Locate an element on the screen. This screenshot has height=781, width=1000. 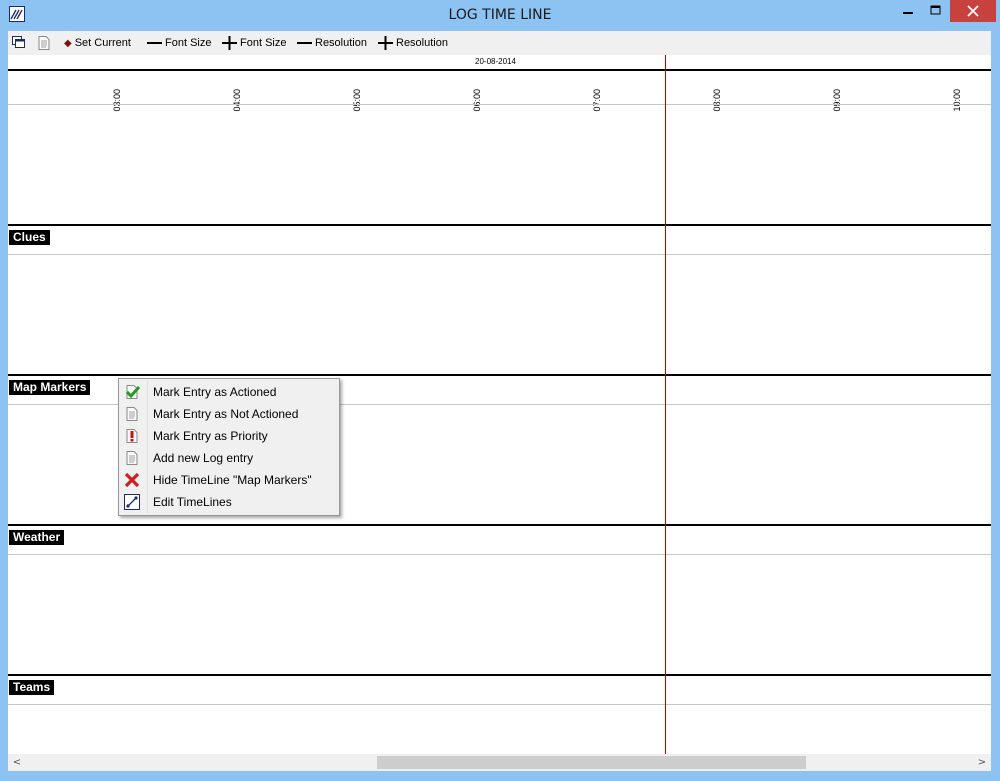
menu-item-label: Add new Log entry is located at coordinates (203, 458).